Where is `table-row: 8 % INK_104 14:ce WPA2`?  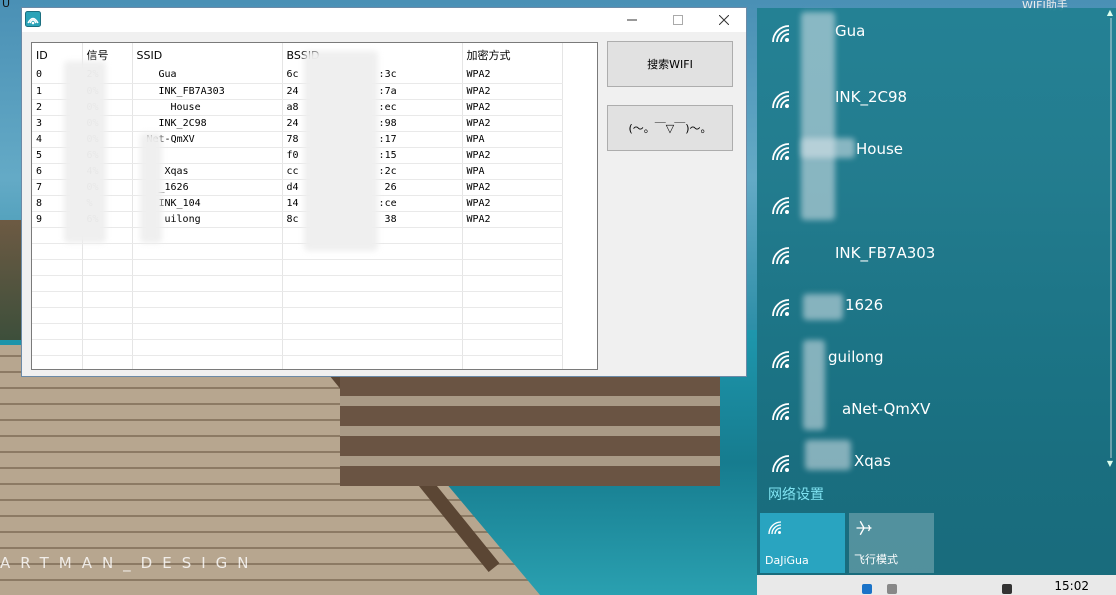 table-row: 8 % INK_104 14:ce WPA2 is located at coordinates (297, 203).